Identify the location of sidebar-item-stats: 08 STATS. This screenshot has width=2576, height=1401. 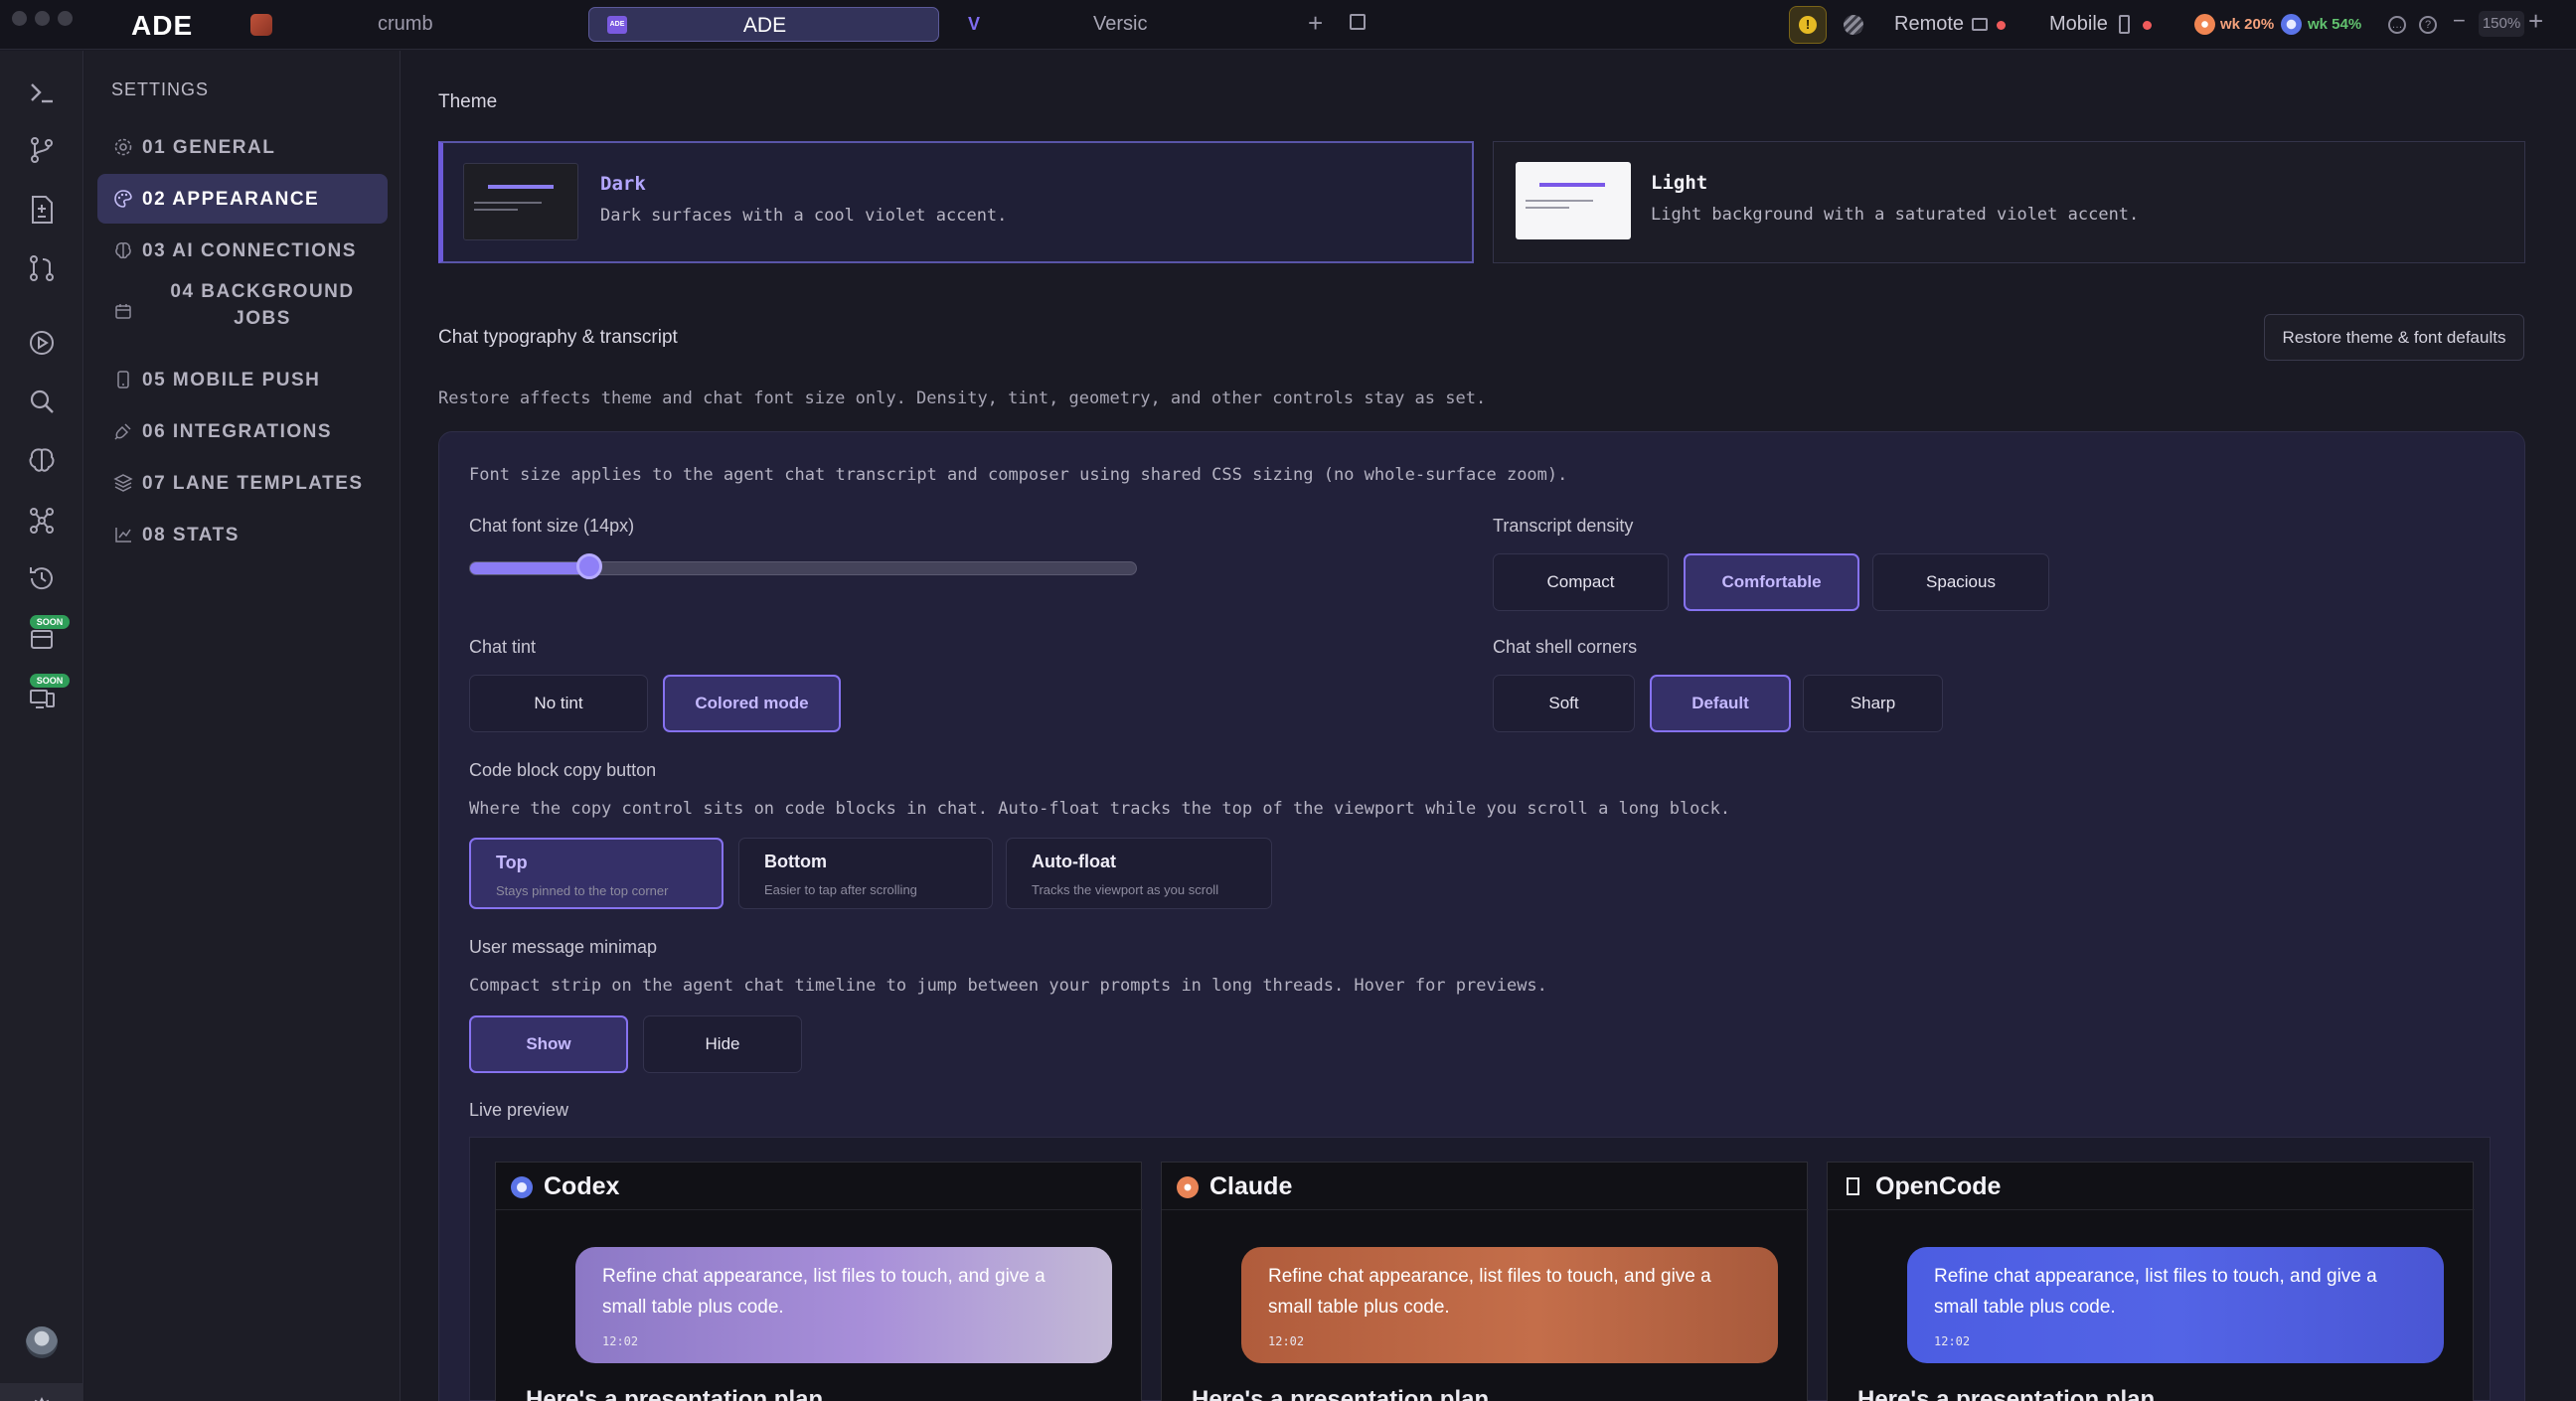
(242, 535).